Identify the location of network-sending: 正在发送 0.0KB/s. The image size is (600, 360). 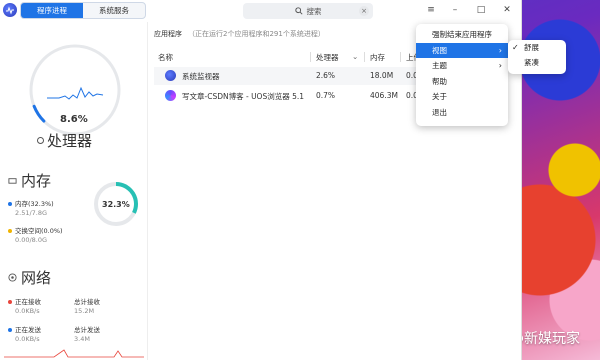
(24, 333).